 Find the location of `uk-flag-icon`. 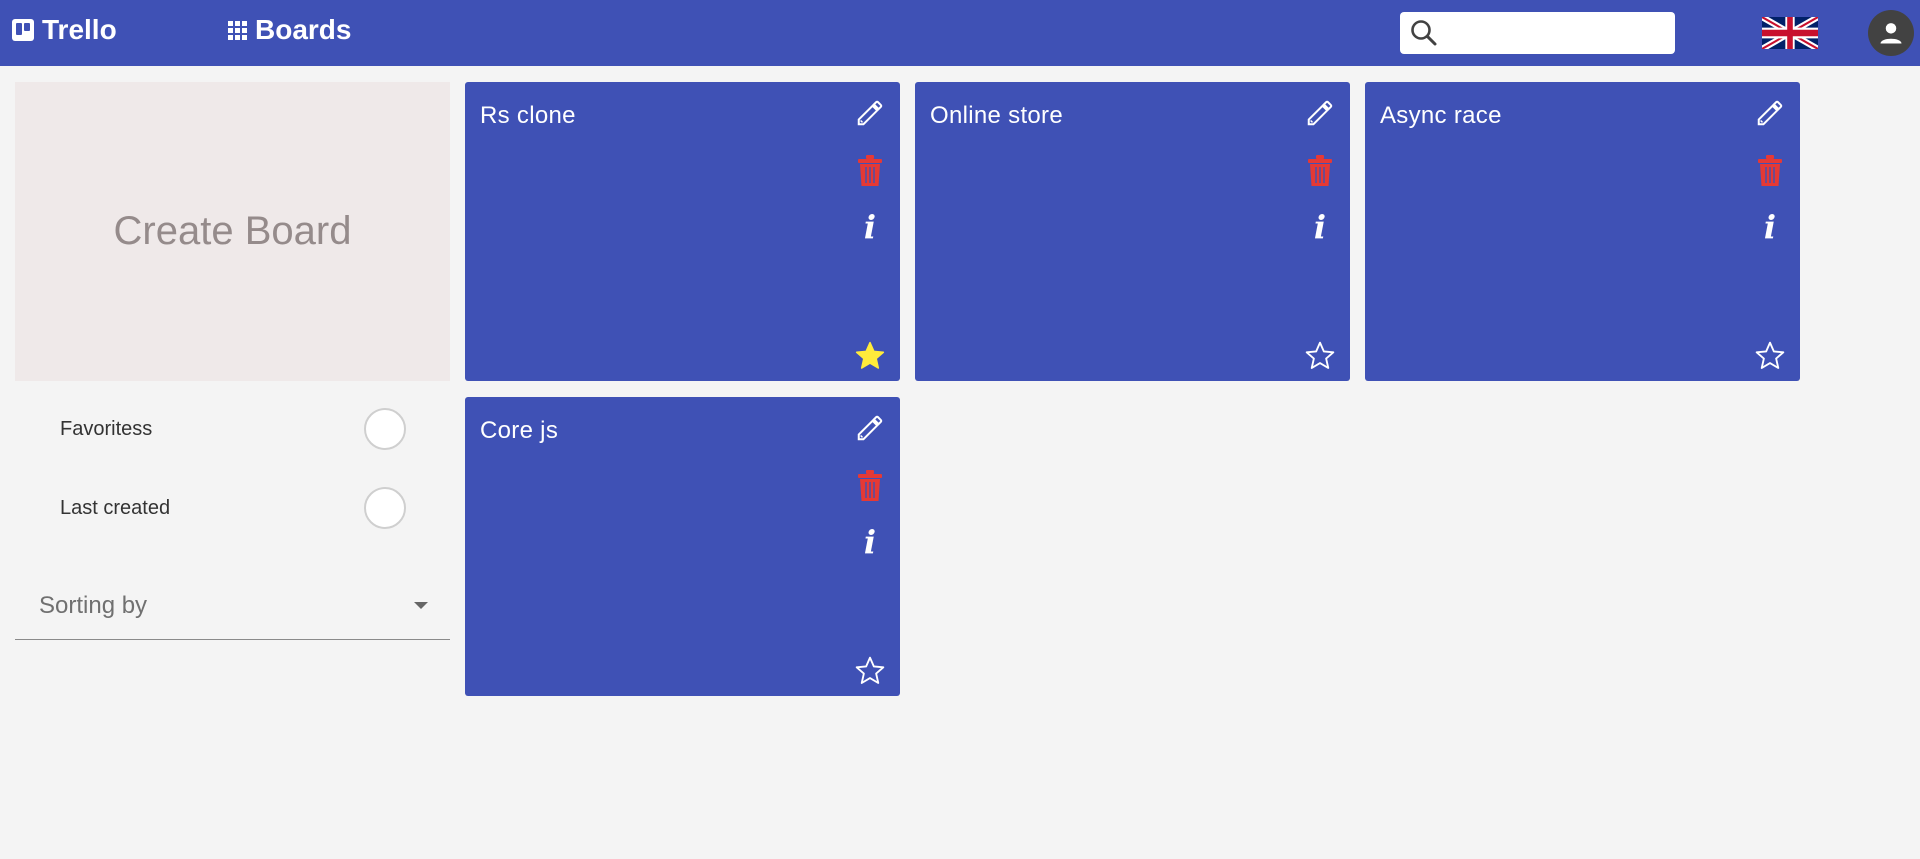

uk-flag-icon is located at coordinates (1790, 33).